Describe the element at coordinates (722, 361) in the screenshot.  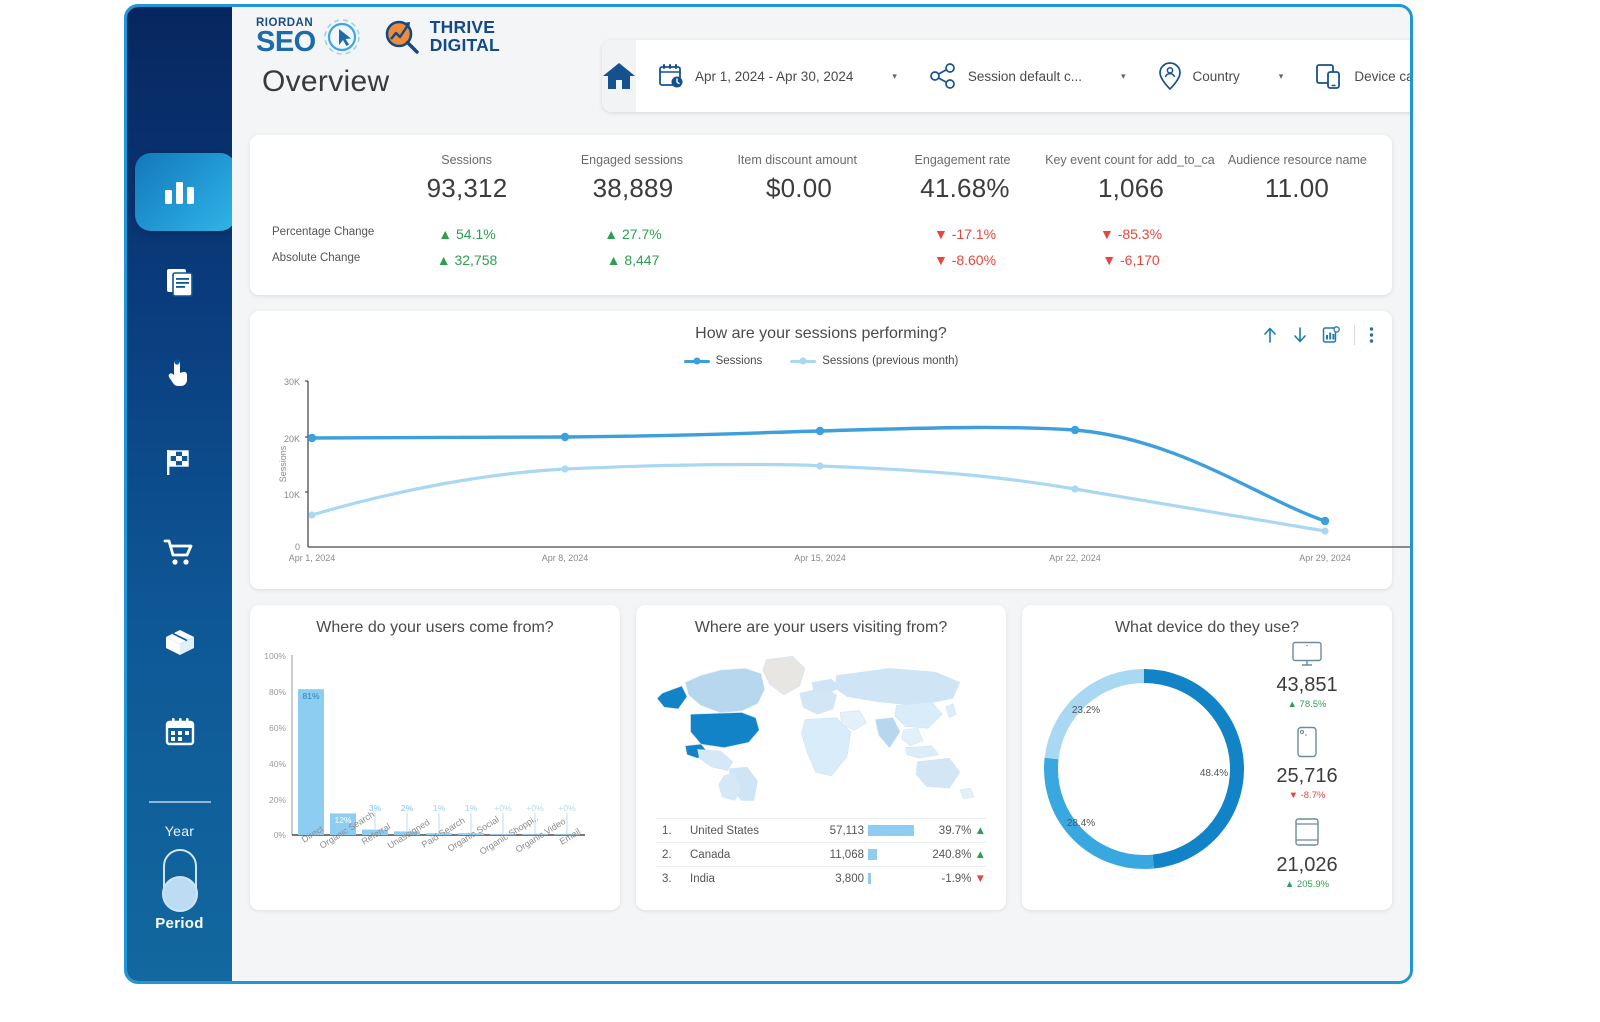
I see `legend-item-sessions: Sessions` at that location.